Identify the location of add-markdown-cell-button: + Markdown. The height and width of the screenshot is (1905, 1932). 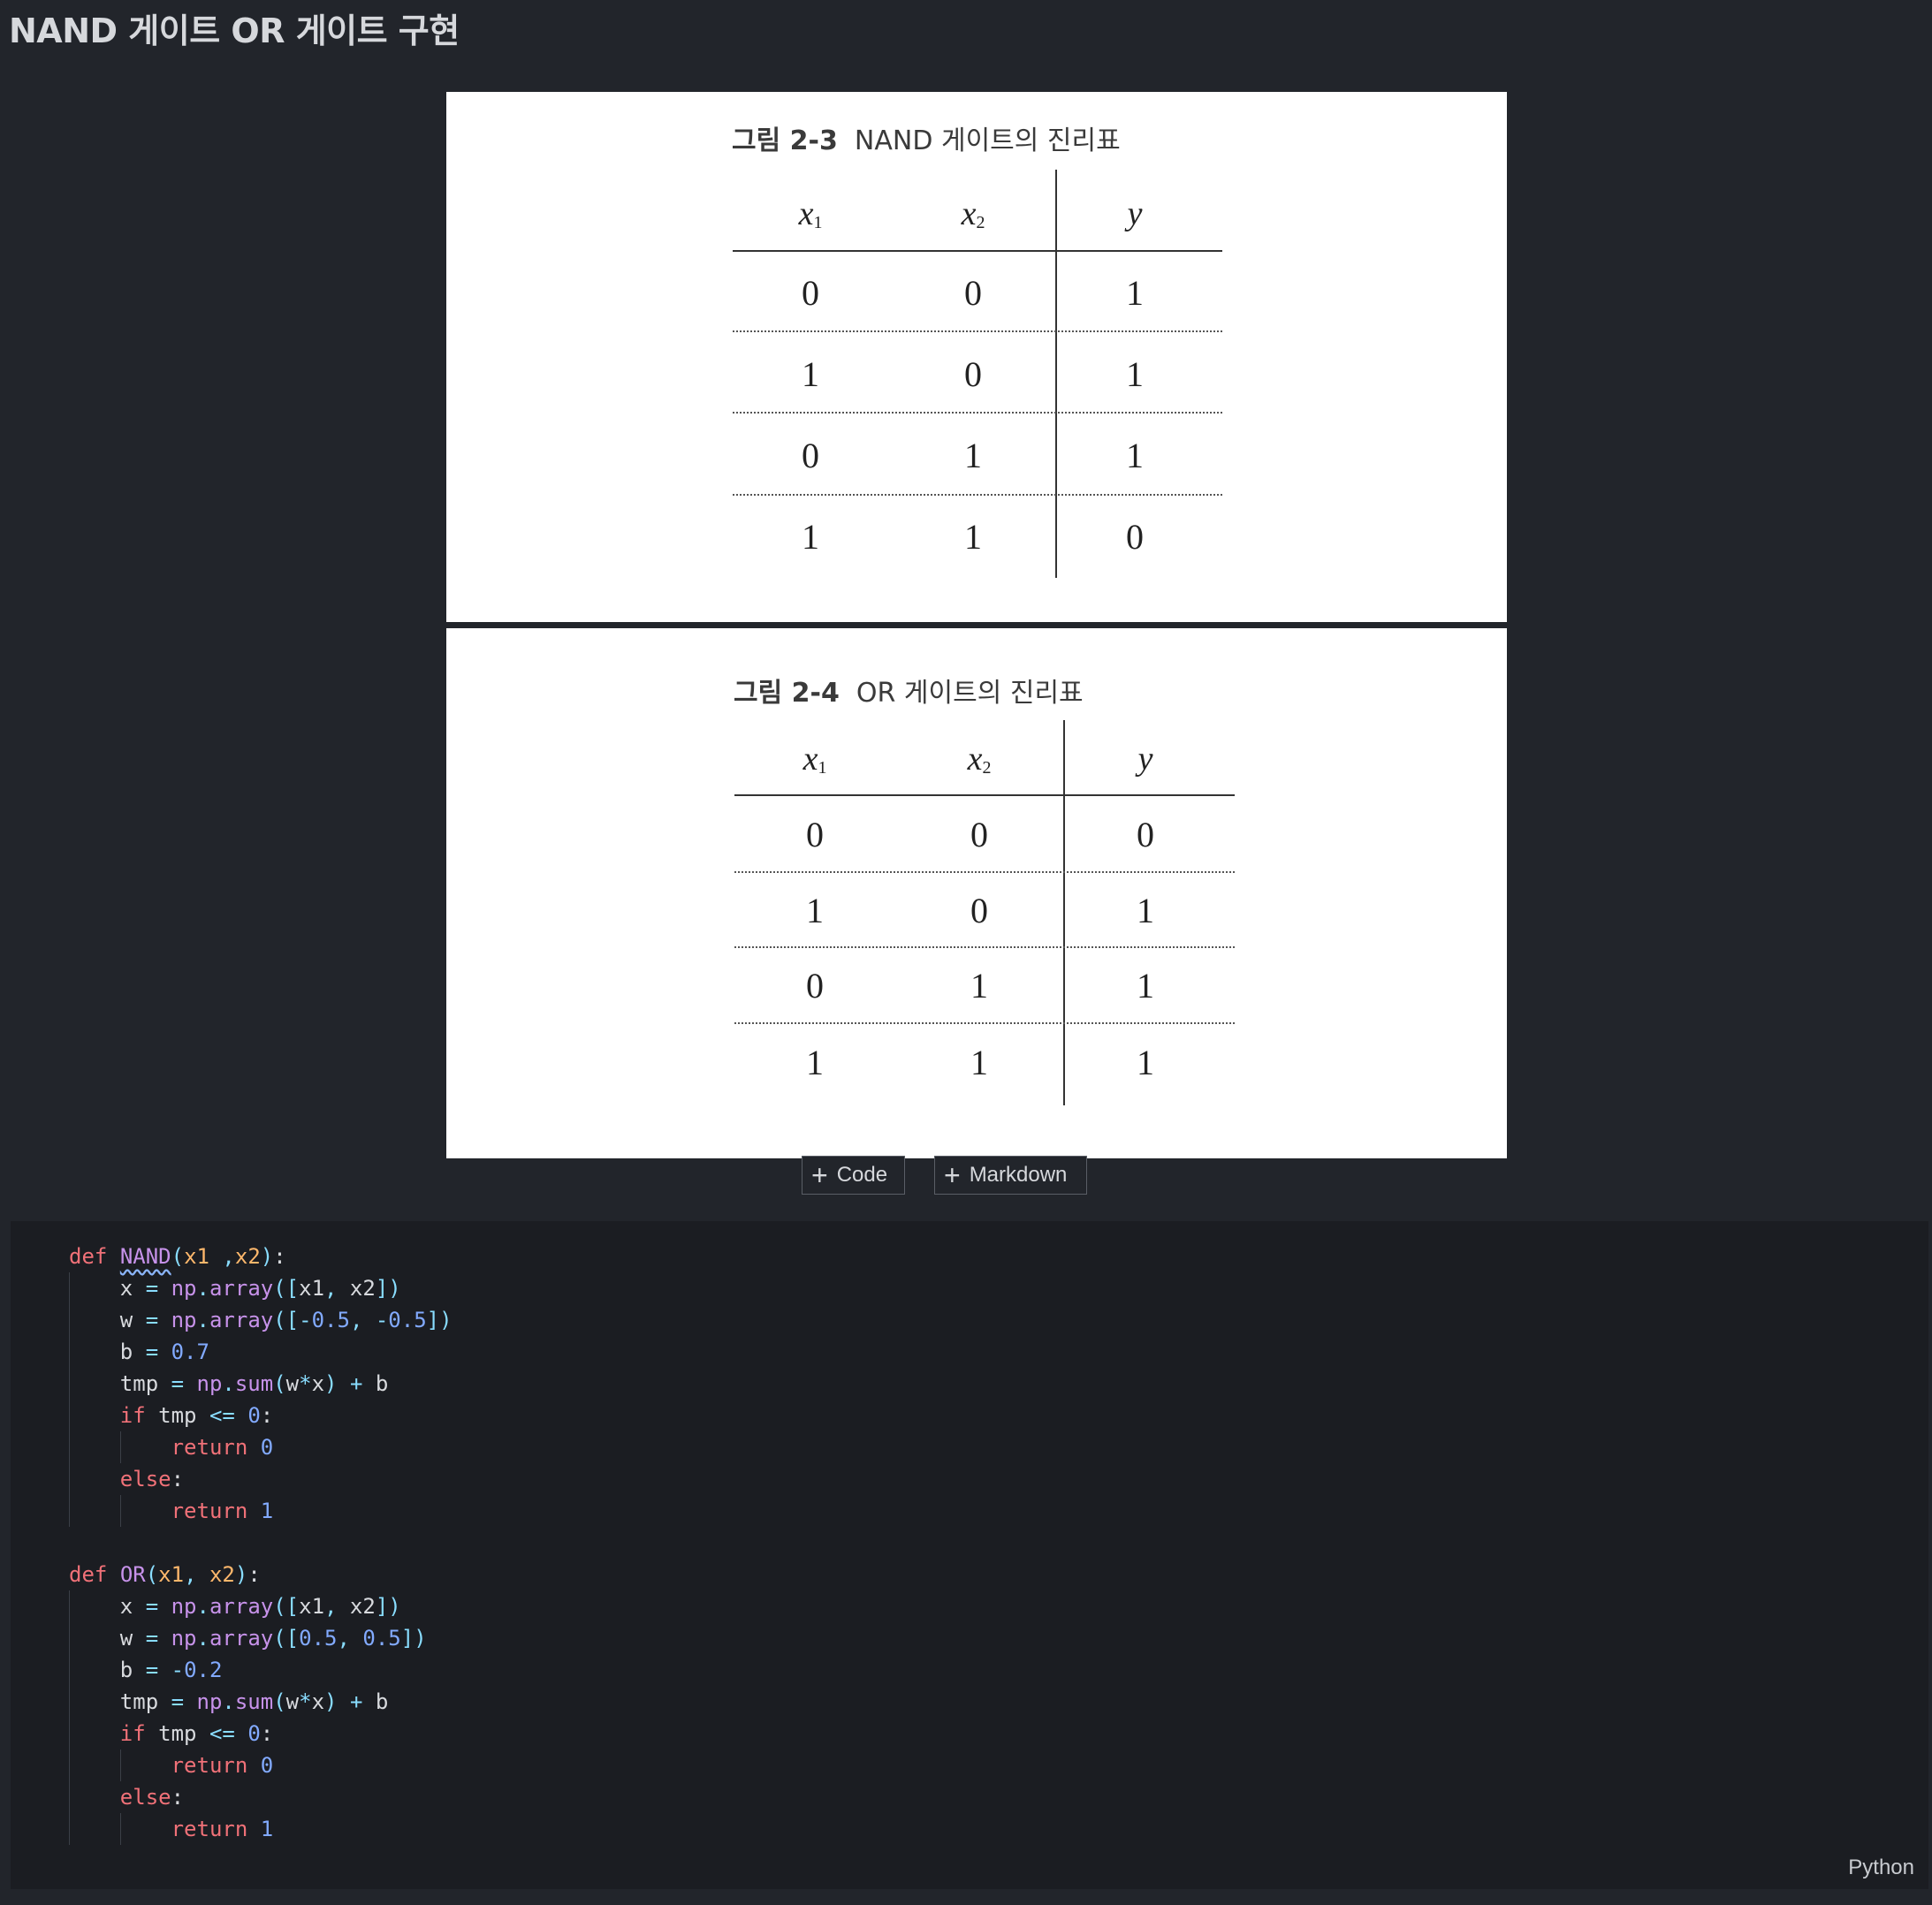
(1010, 1175).